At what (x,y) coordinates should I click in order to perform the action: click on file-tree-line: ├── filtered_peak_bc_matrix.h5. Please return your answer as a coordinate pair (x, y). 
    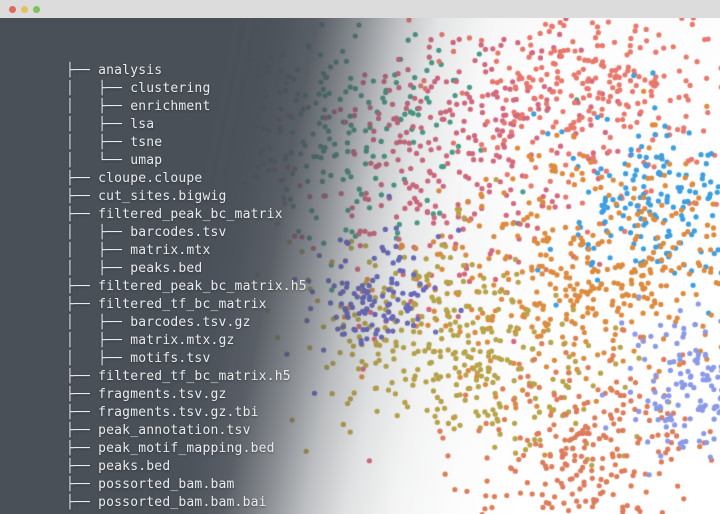
    Looking at the image, I should click on (186, 286).